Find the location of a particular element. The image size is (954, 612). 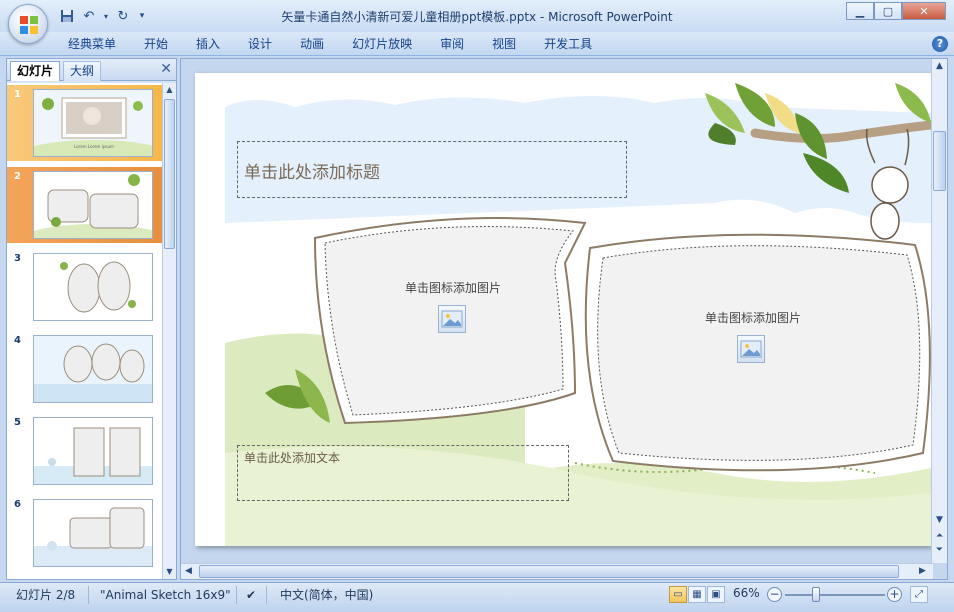

title-placeholder-text: 单击此处添加标题 is located at coordinates (312, 173).